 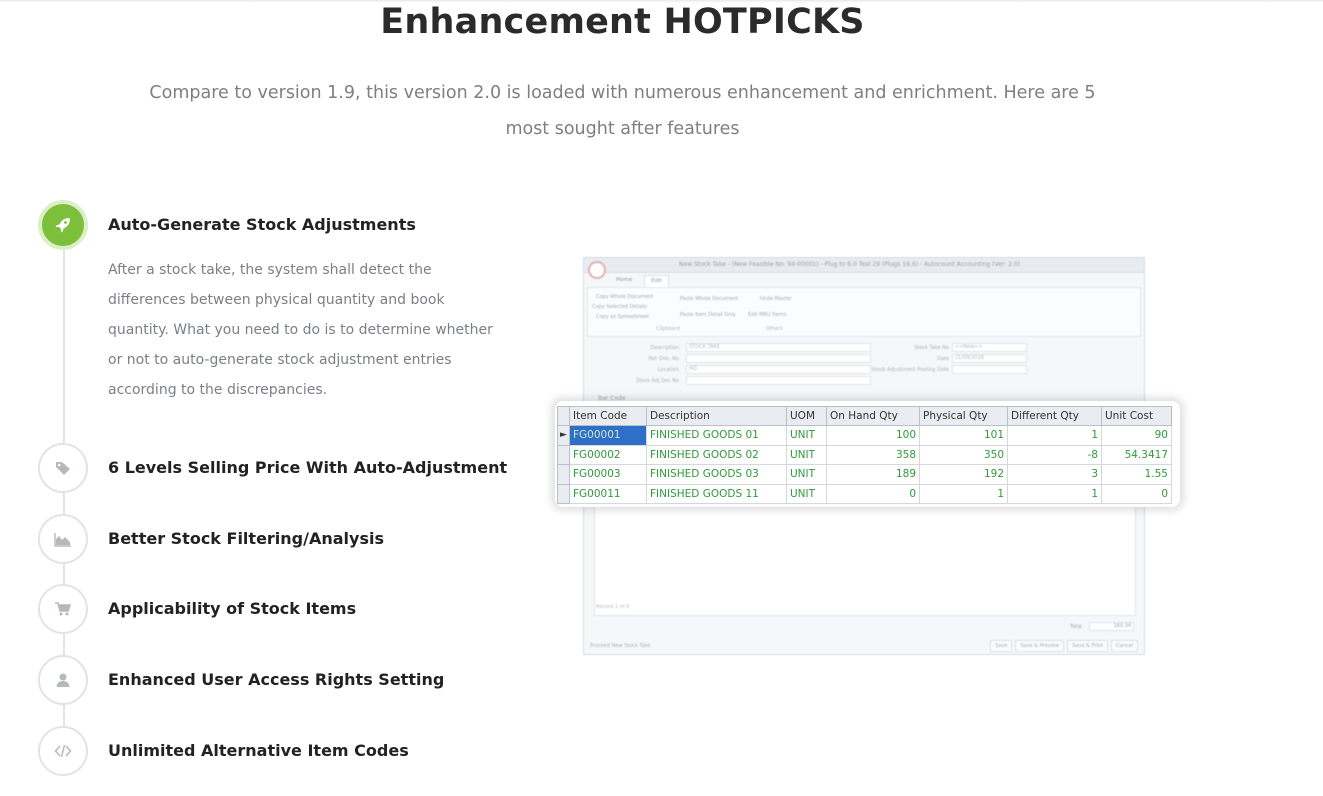 What do you see at coordinates (873, 416) in the screenshot?
I see `column-header: On Hand Qty` at bounding box center [873, 416].